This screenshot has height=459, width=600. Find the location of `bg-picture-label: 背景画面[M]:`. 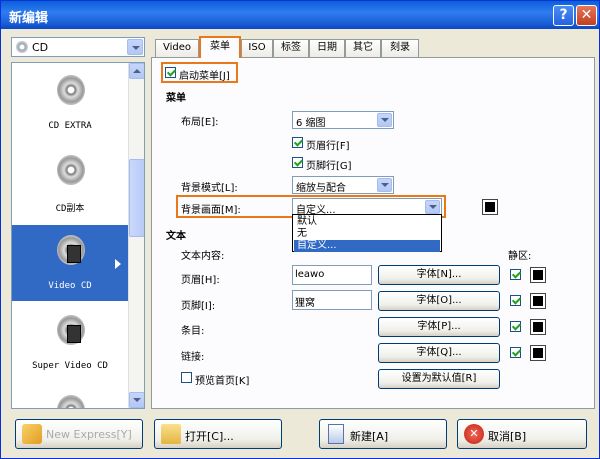

bg-picture-label: 背景画面[M]: is located at coordinates (211, 210).